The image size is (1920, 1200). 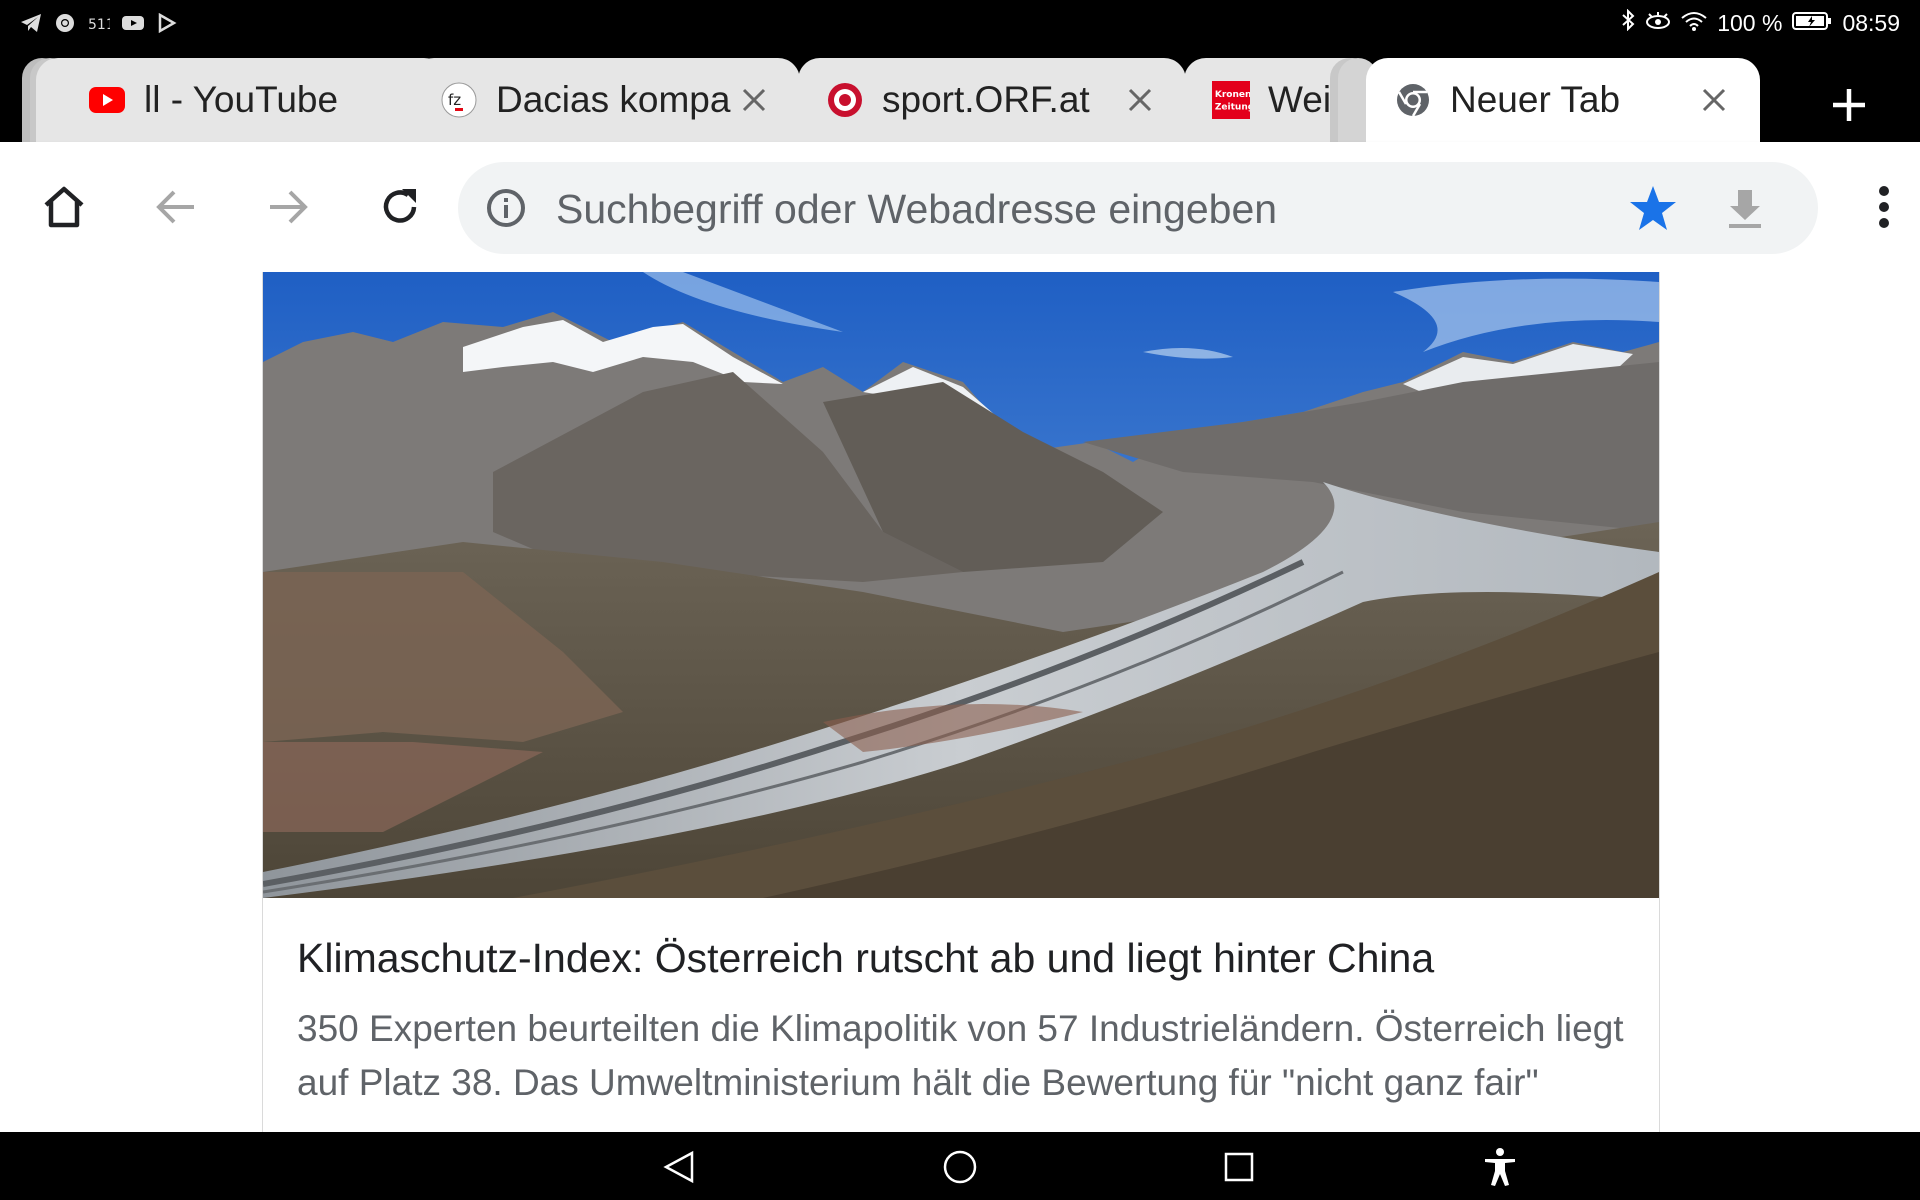 What do you see at coordinates (1745, 209) in the screenshot?
I see `download-icon` at bounding box center [1745, 209].